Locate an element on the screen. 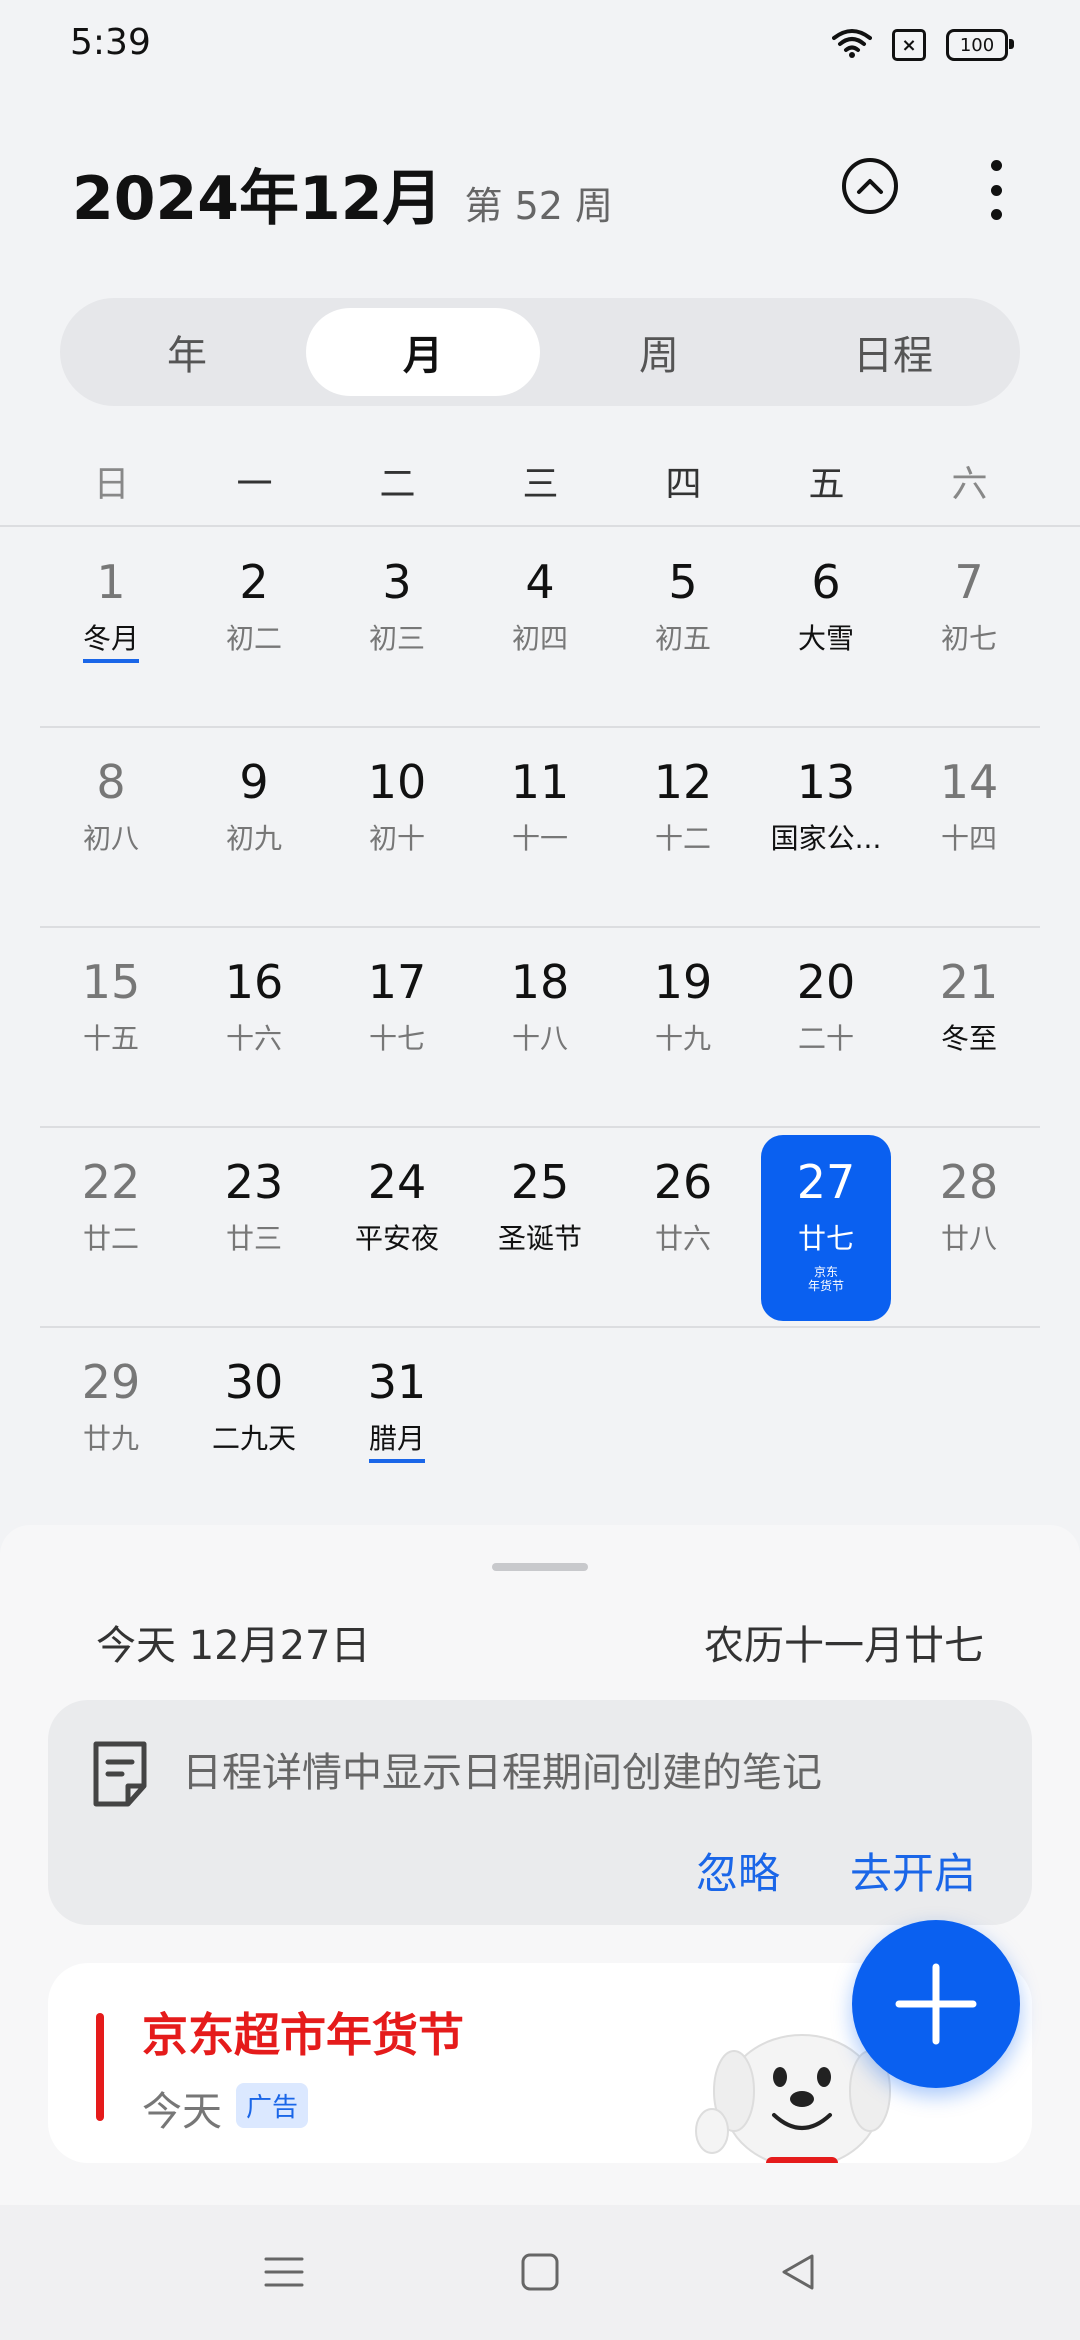  tab-month: 月 is located at coordinates (423, 352).